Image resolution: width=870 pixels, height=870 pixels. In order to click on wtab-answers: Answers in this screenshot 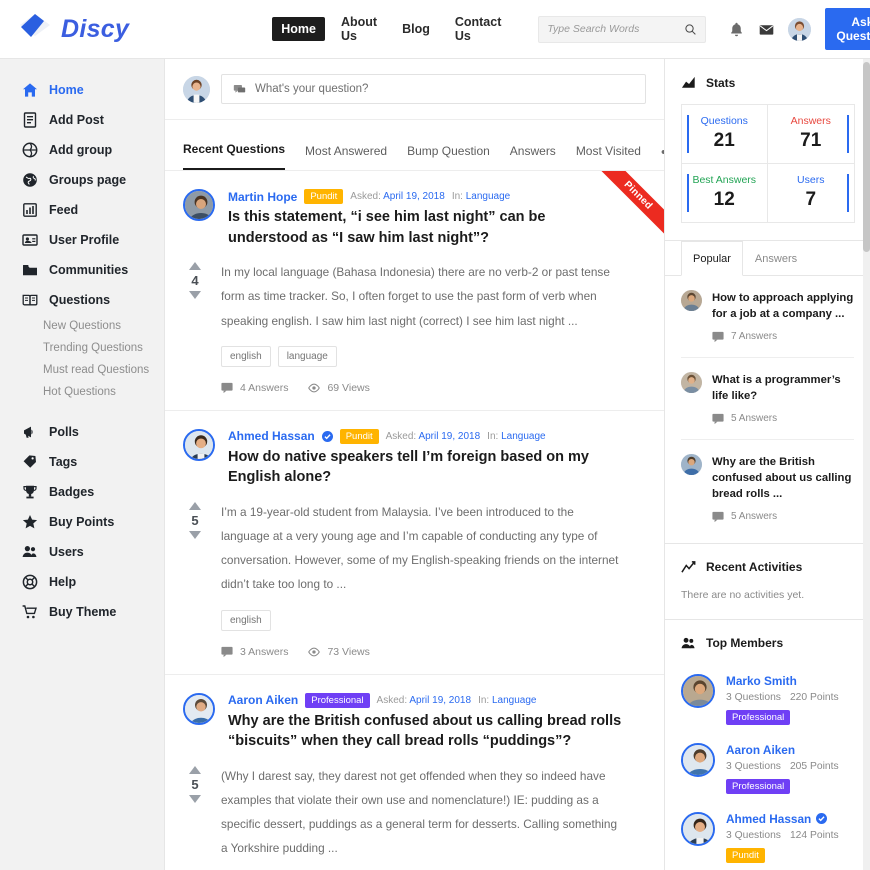, I will do `click(776, 258)`.